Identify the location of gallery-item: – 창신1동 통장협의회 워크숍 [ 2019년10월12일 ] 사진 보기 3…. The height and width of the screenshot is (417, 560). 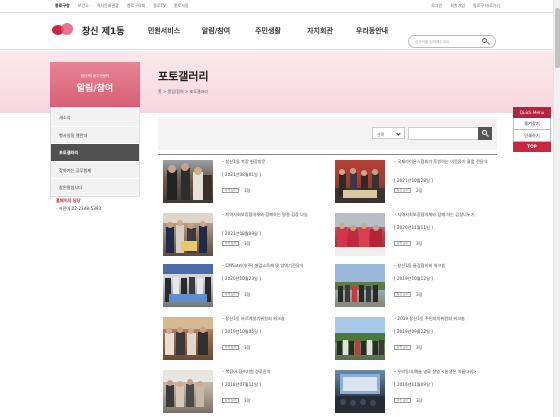
(410, 283).